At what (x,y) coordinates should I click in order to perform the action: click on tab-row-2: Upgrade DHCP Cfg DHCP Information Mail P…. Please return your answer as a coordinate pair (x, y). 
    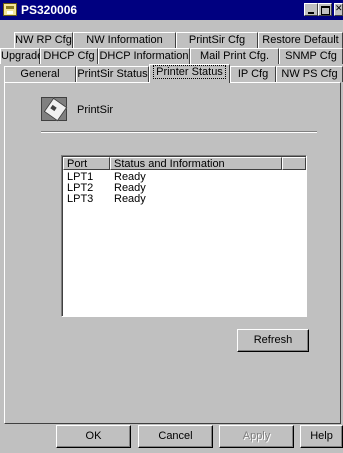
    Looking at the image, I should click on (171, 56).